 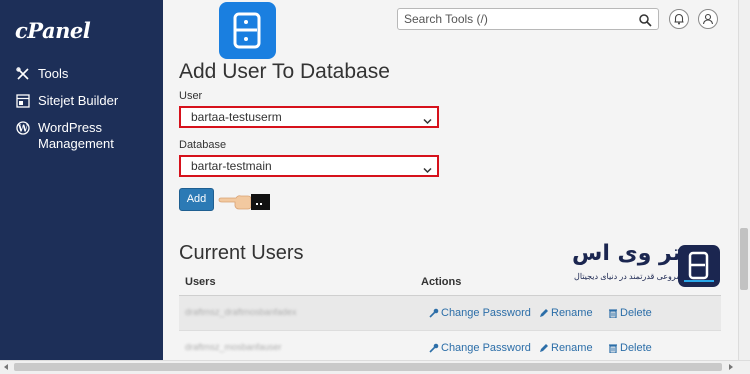 I want to click on sidebar-item-wordpress: W WordPress Management, so click(x=76, y=136).